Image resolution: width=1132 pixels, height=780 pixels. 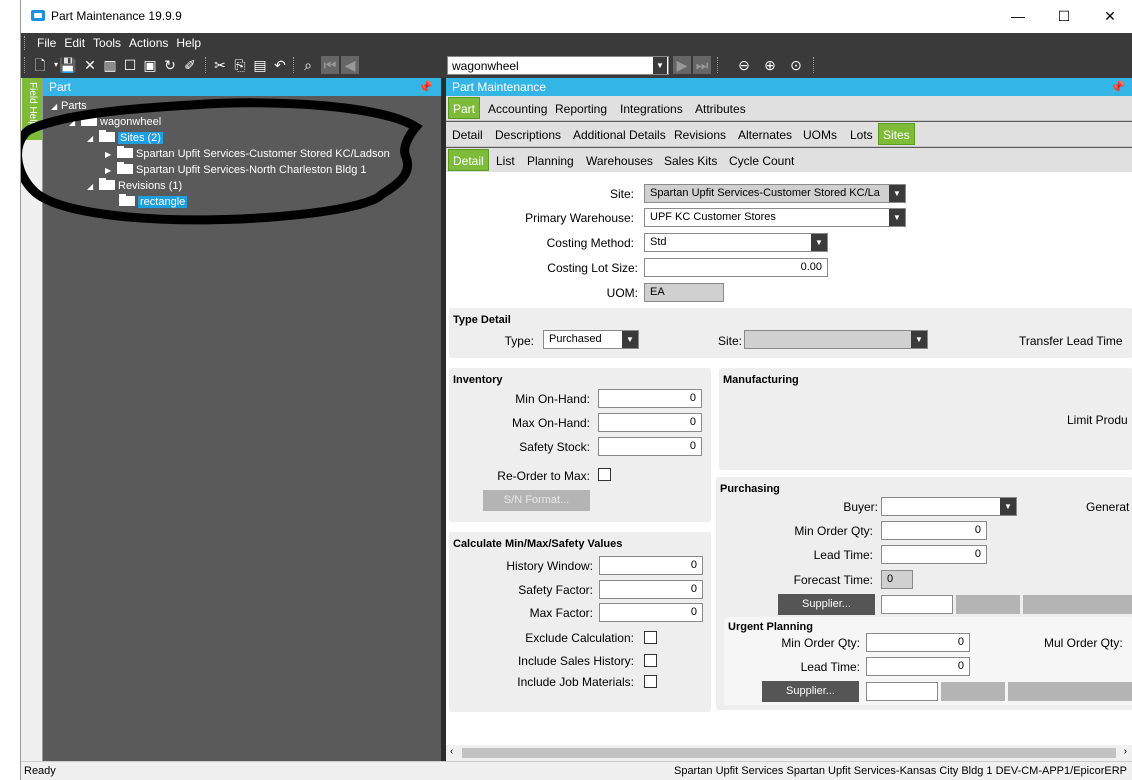 I want to click on delete-icon: ✕, so click(x=90, y=65).